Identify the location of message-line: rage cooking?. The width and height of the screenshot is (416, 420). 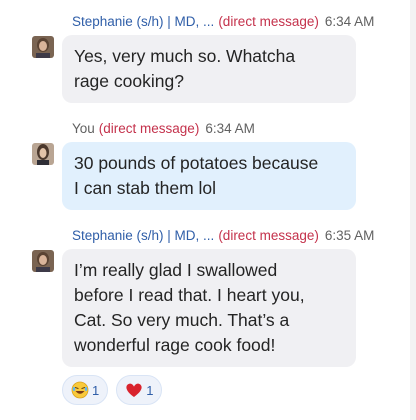
(129, 81).